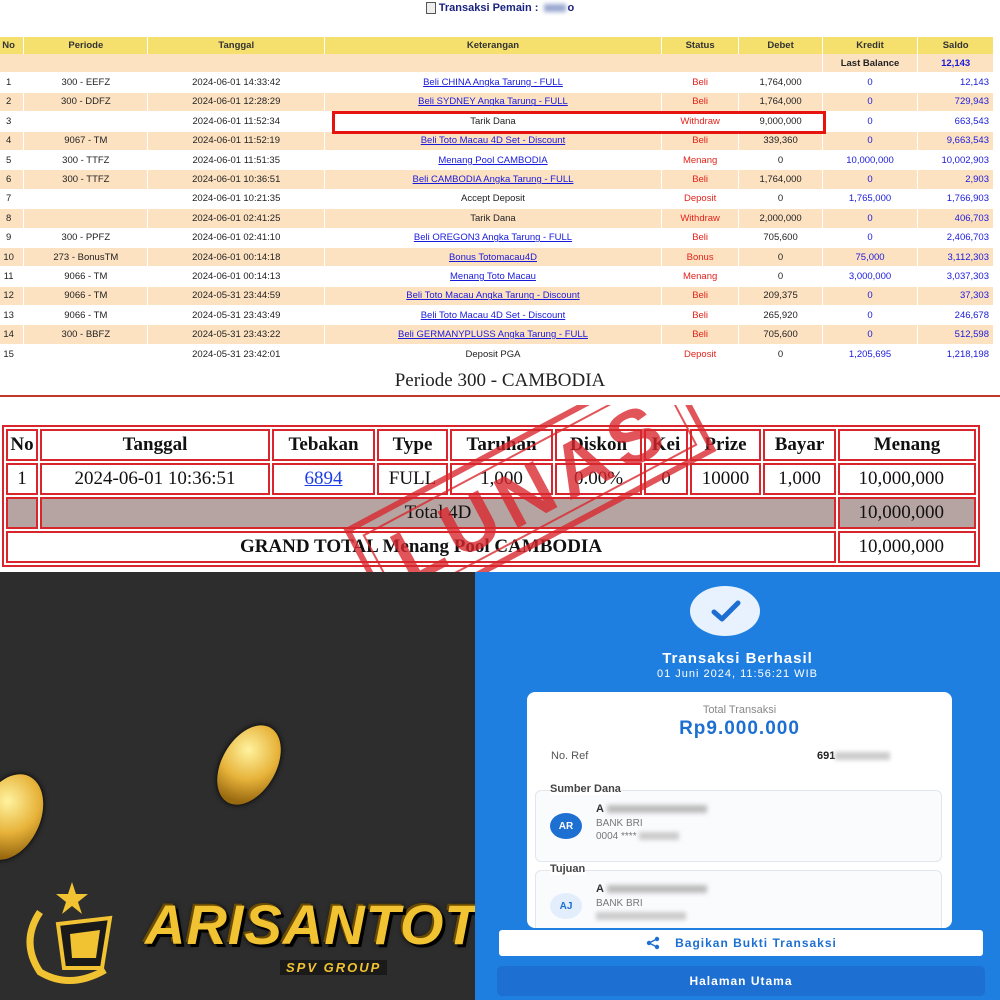 This screenshot has height=1000, width=1000. Describe the element at coordinates (641, 916) in the screenshot. I see `destination-account` at that location.